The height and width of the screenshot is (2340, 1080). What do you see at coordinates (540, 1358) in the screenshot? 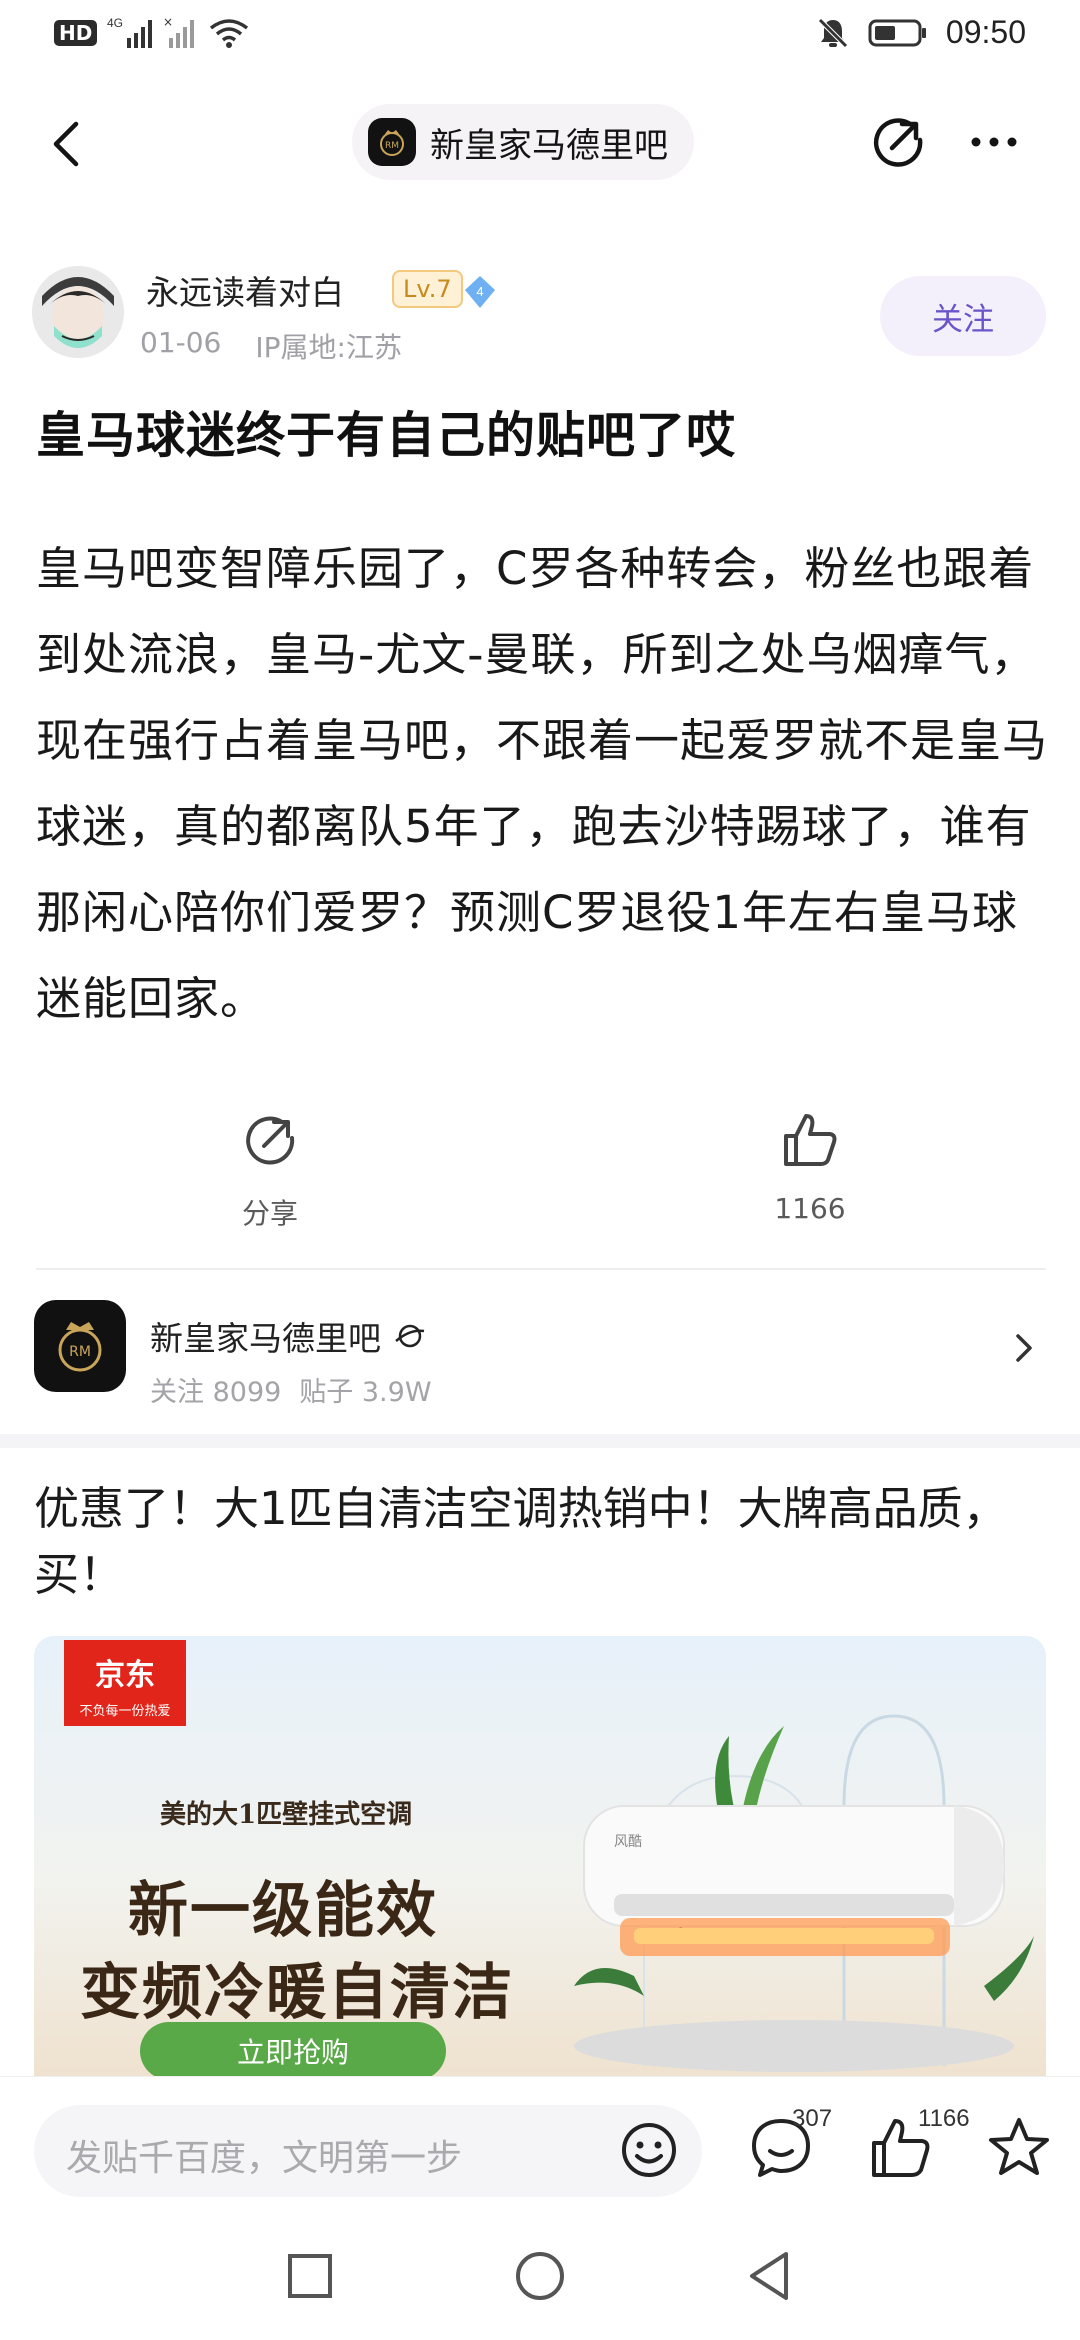
I see `forum-card: RM 新皇家马德里吧 关注 8099 贴子 3.9W` at bounding box center [540, 1358].